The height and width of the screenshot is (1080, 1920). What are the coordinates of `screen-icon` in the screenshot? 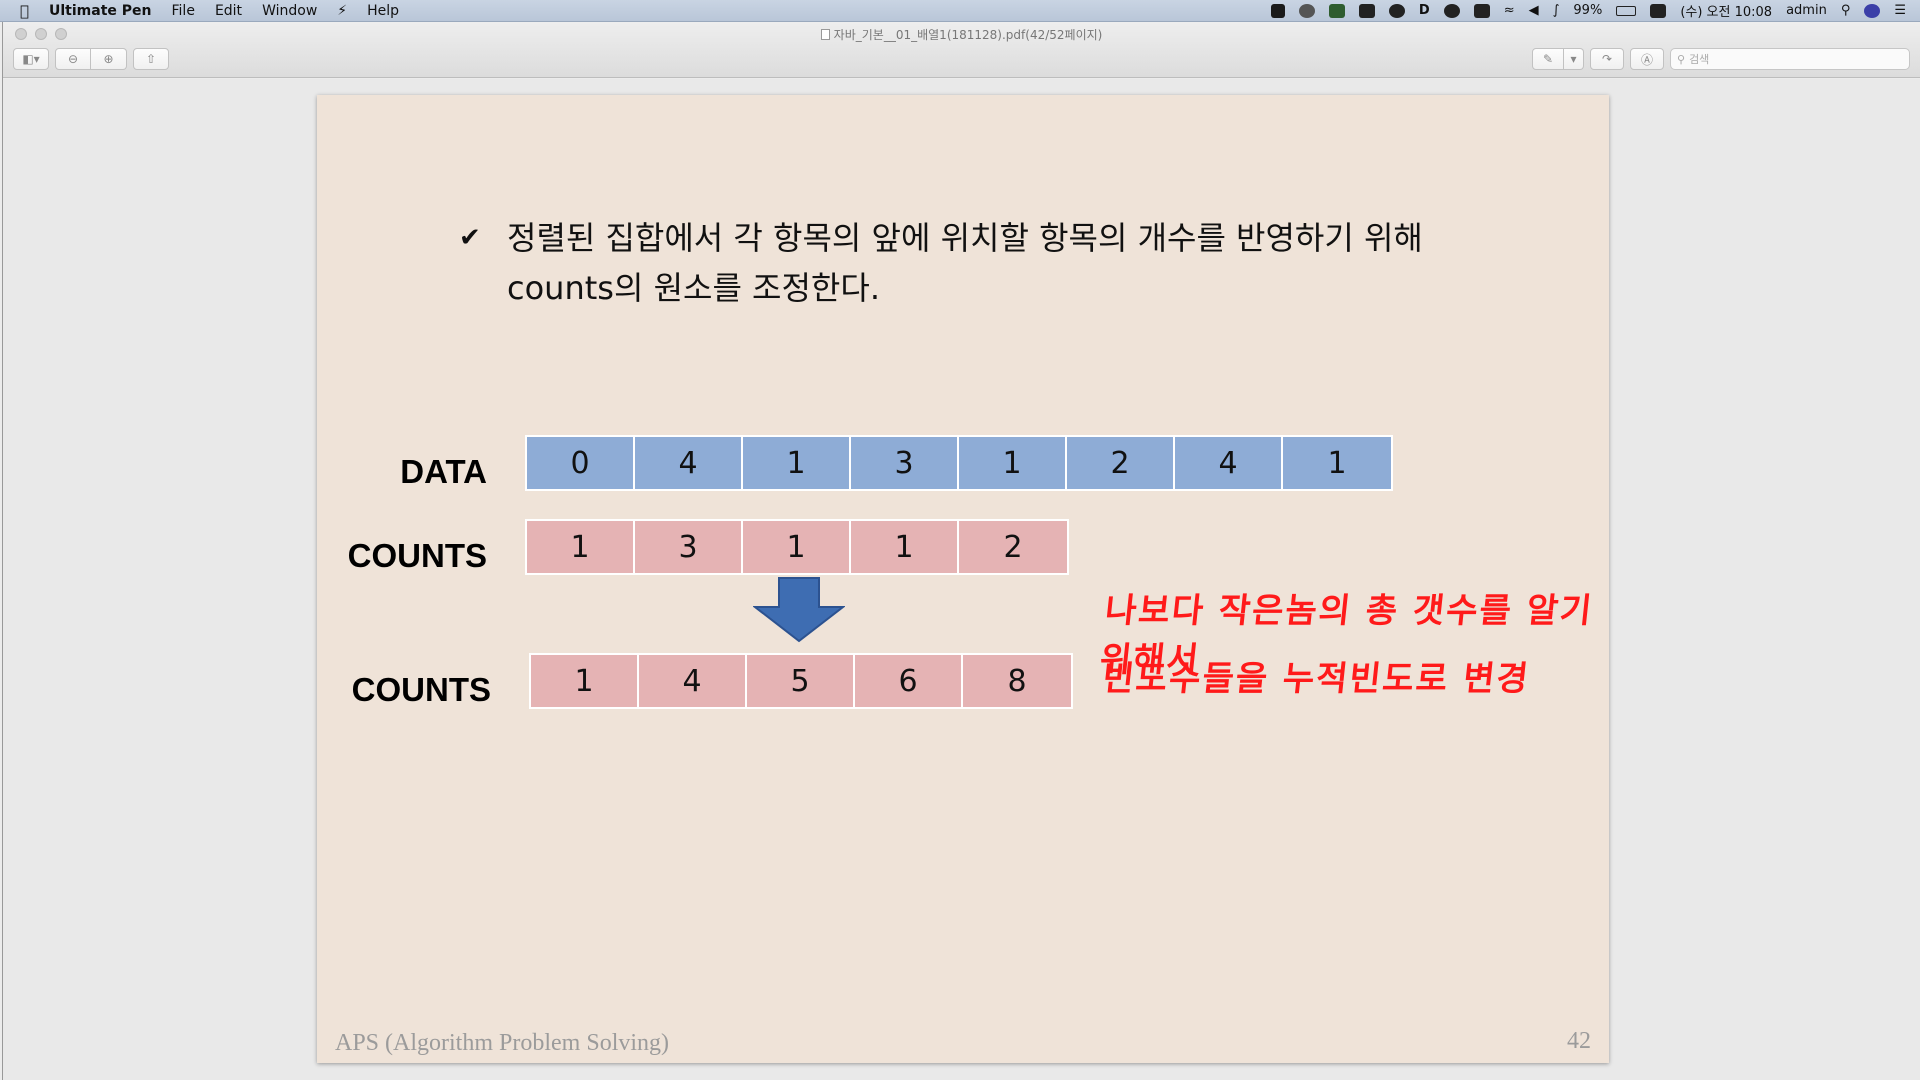 It's located at (1481, 10).